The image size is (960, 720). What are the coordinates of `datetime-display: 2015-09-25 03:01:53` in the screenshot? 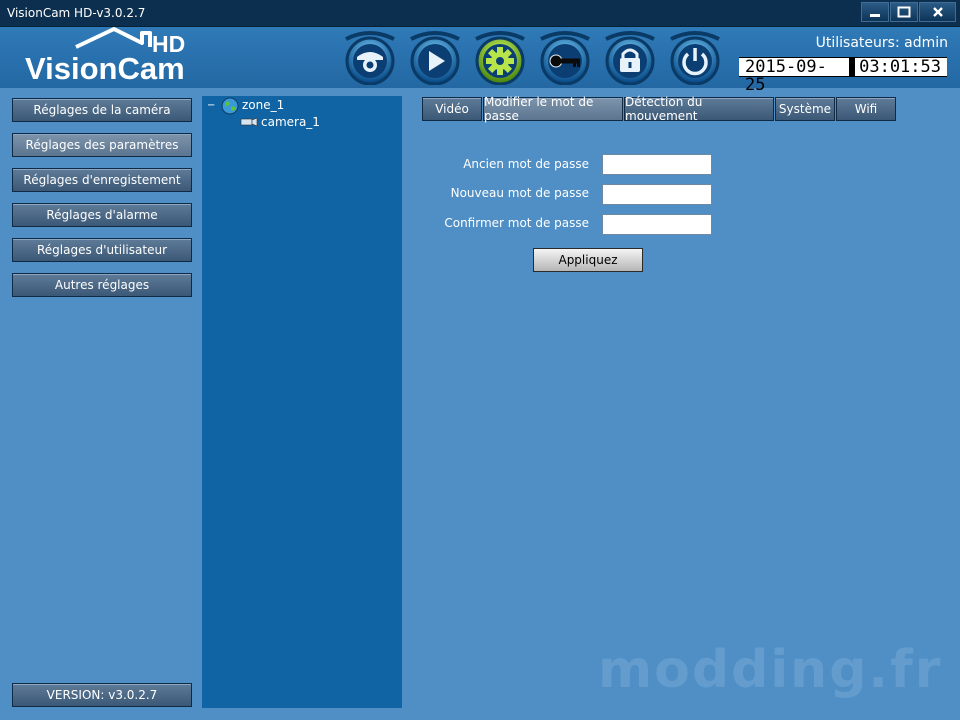 It's located at (843, 75).